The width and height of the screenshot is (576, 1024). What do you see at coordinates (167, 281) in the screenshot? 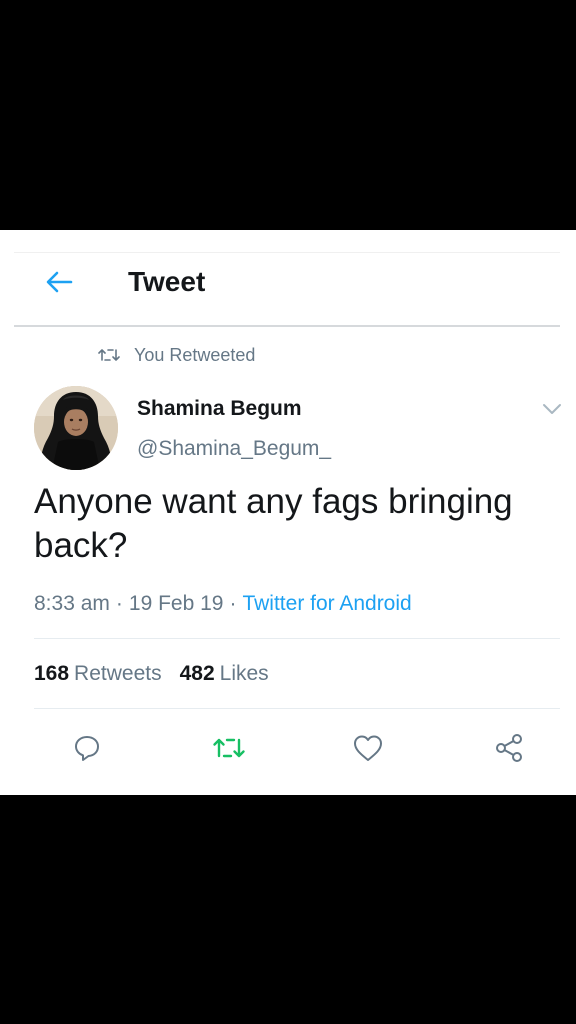
I see `page-title: Tweet` at bounding box center [167, 281].